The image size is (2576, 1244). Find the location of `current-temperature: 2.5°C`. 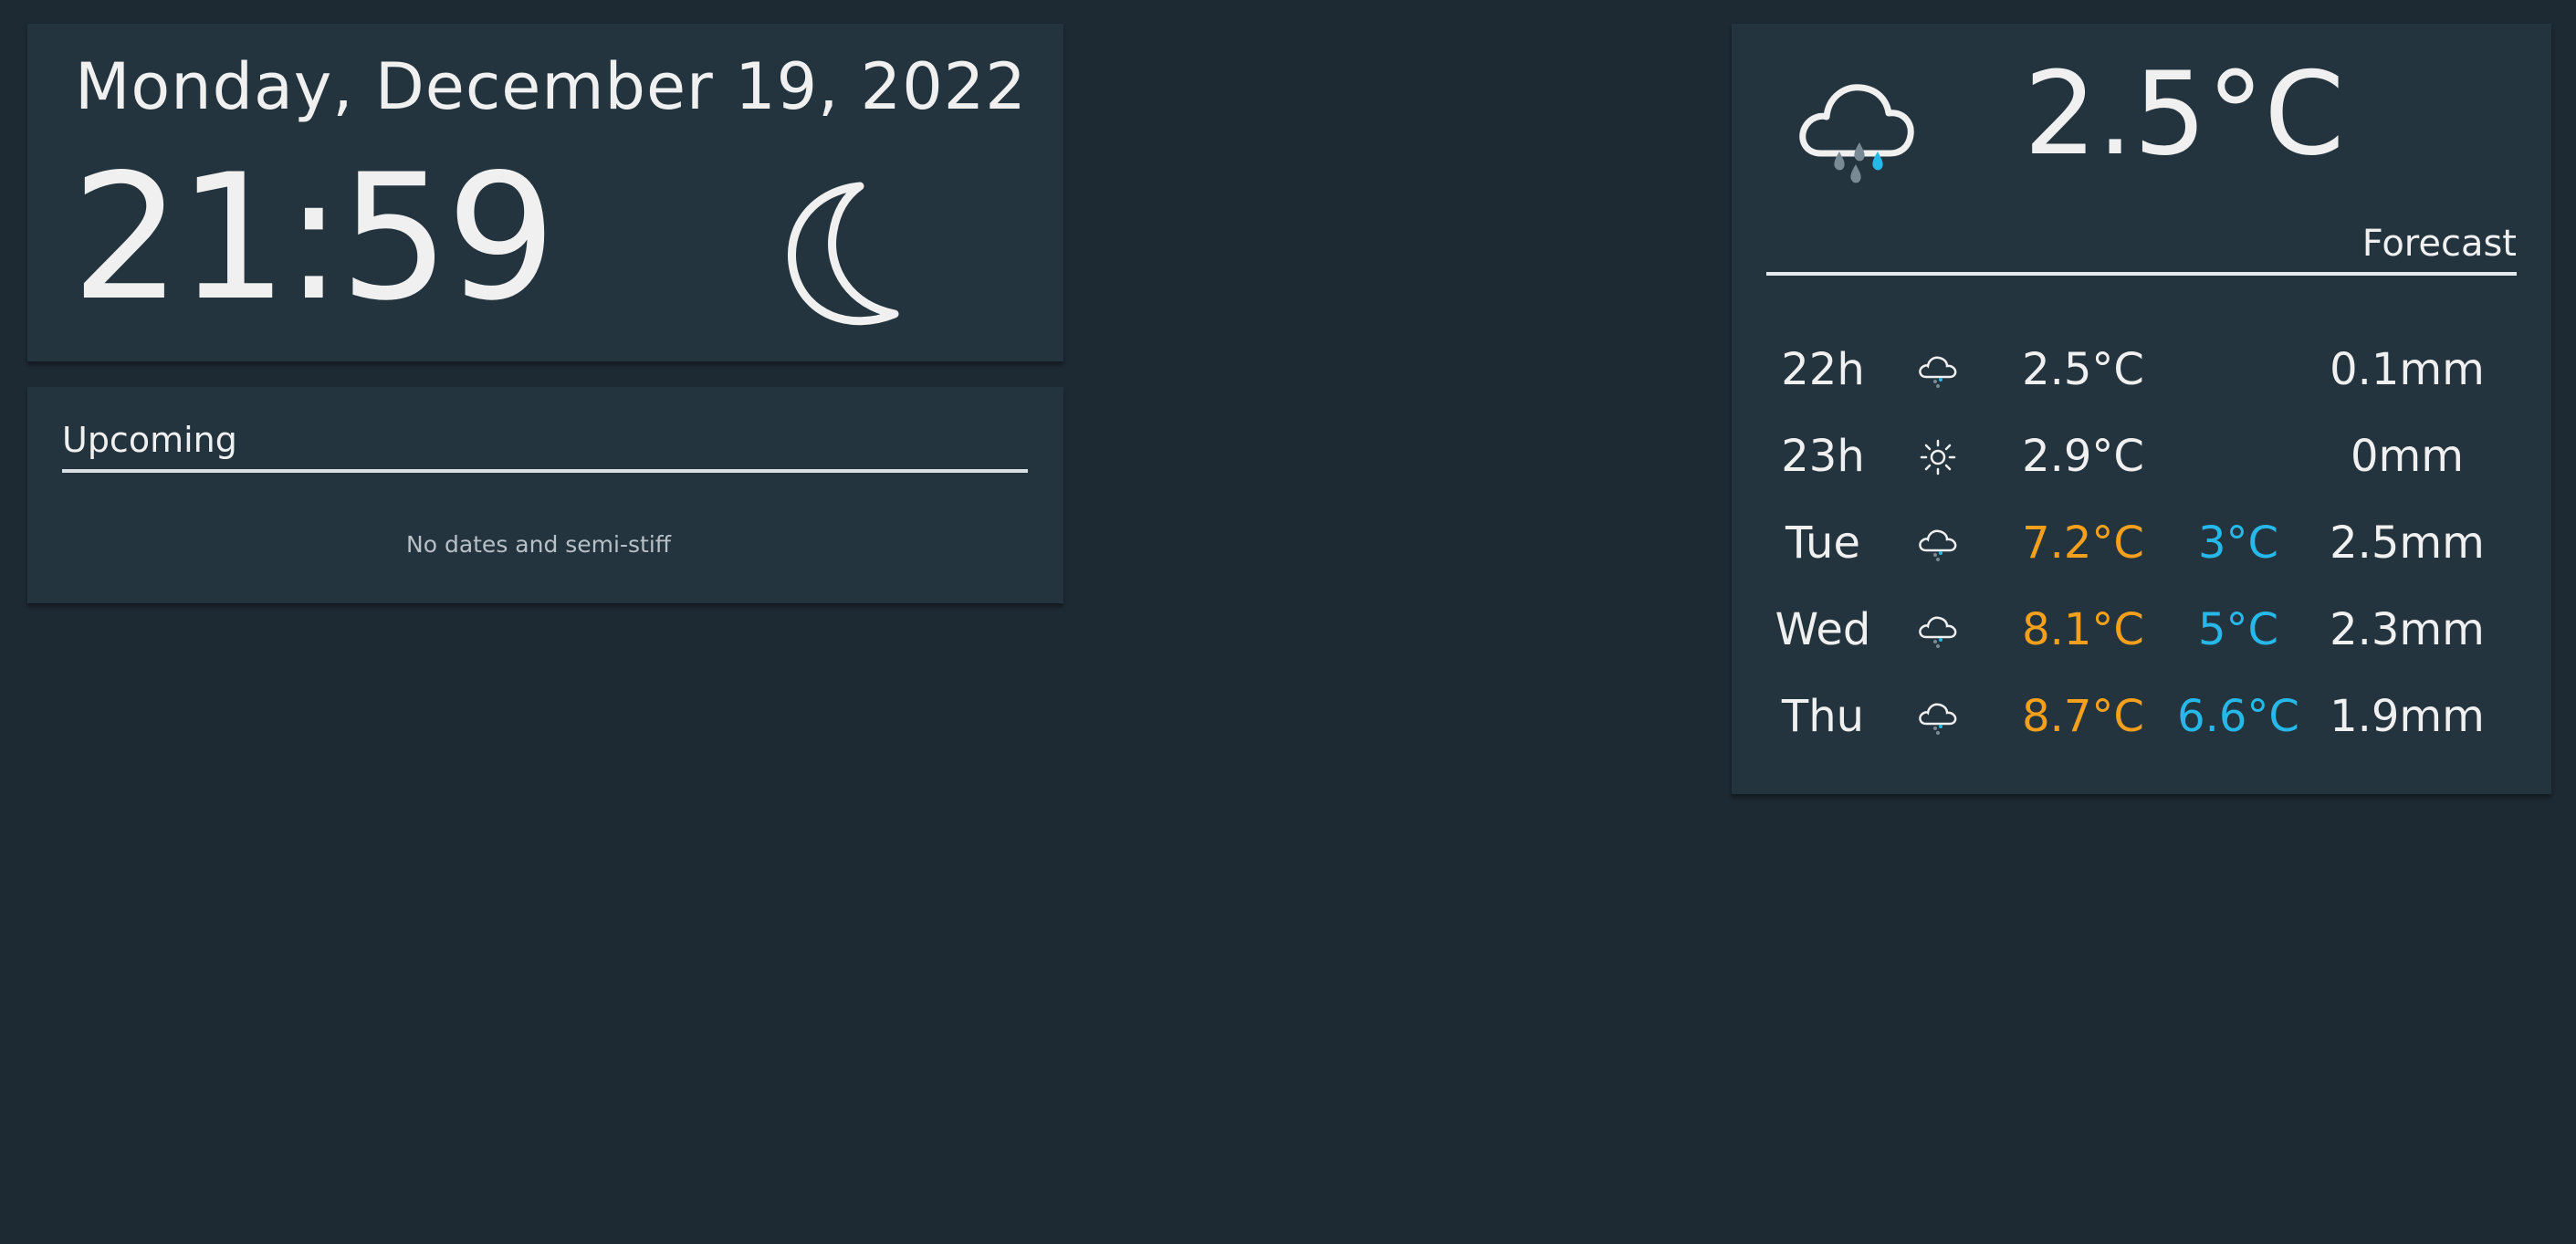

current-temperature: 2.5°C is located at coordinates (2184, 114).